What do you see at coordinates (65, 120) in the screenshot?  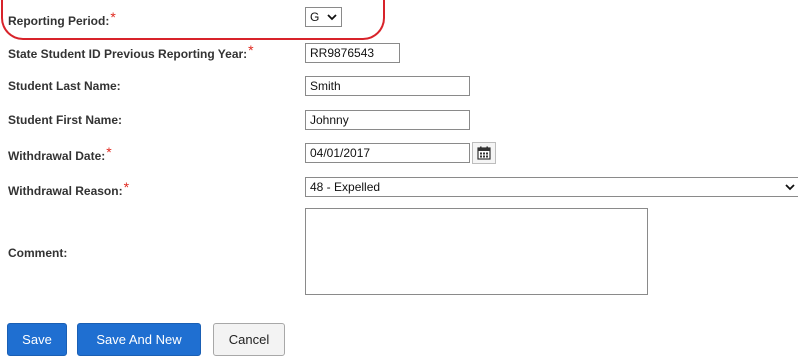 I see `first-name-label: Student First Name:` at bounding box center [65, 120].